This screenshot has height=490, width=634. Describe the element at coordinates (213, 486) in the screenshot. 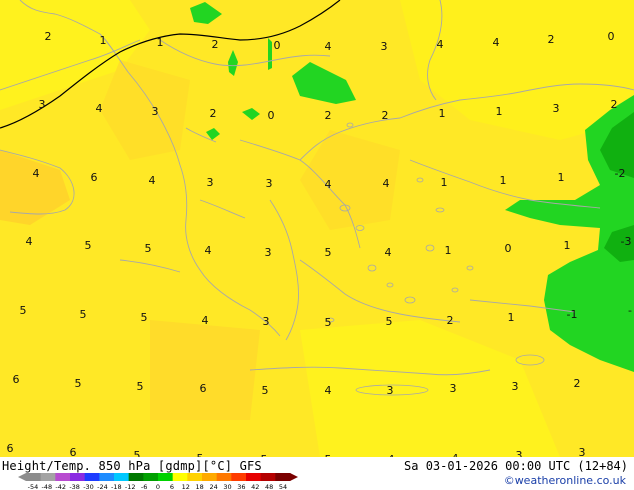

I see `colorbar-tick-label: 24` at that location.